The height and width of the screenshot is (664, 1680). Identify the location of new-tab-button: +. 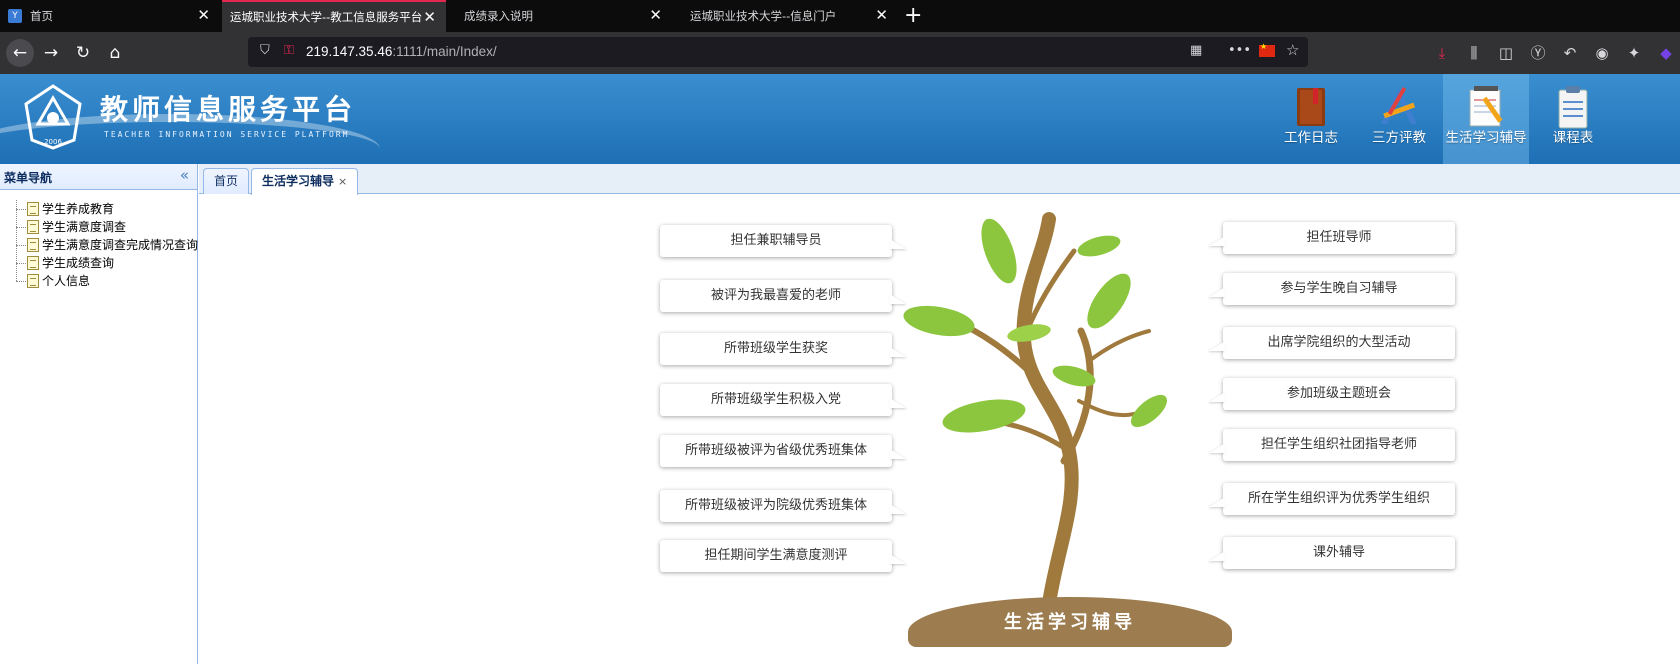
(913, 16).